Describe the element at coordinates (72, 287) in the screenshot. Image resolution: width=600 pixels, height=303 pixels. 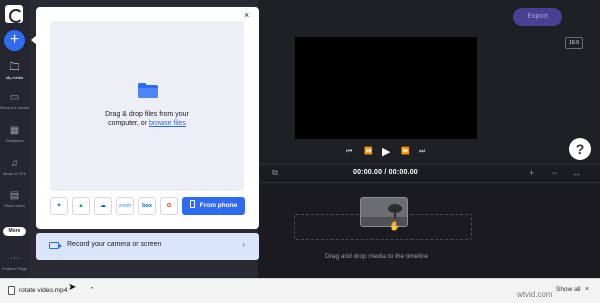
I see `mouse-pointer-icon: ➤` at that location.